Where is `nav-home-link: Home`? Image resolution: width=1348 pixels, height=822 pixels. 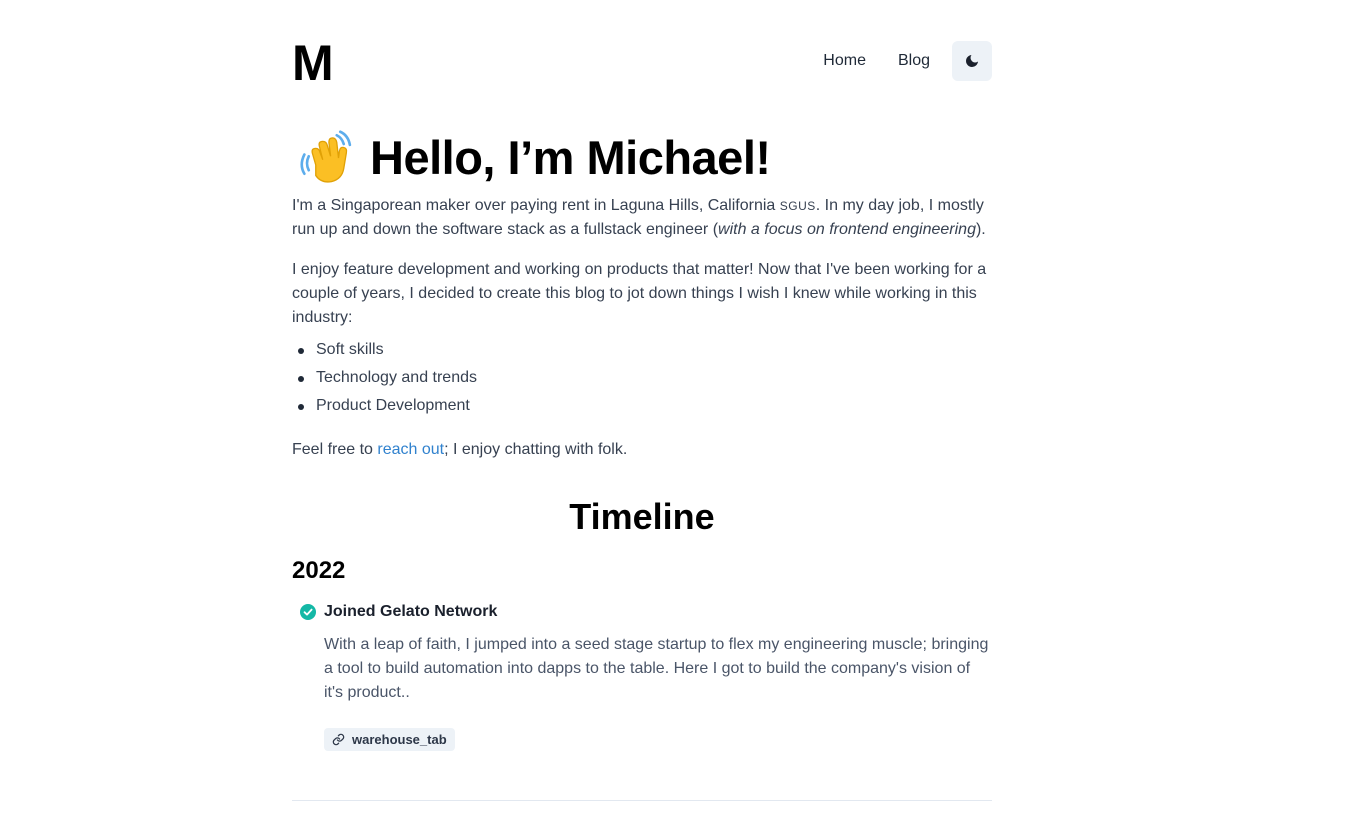 nav-home-link: Home is located at coordinates (844, 61).